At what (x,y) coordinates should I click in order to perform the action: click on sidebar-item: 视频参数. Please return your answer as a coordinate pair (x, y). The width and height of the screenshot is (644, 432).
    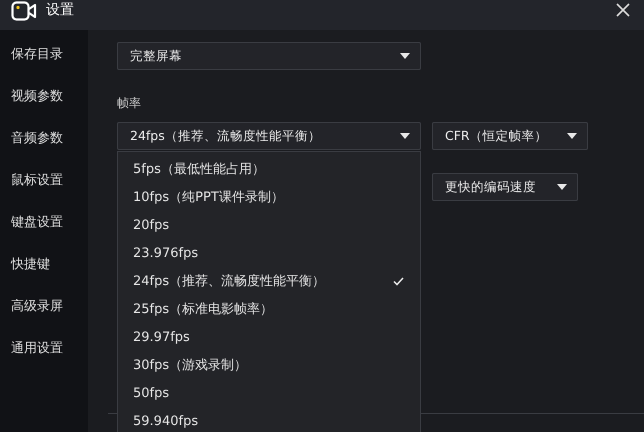
    Looking at the image, I should click on (44, 107).